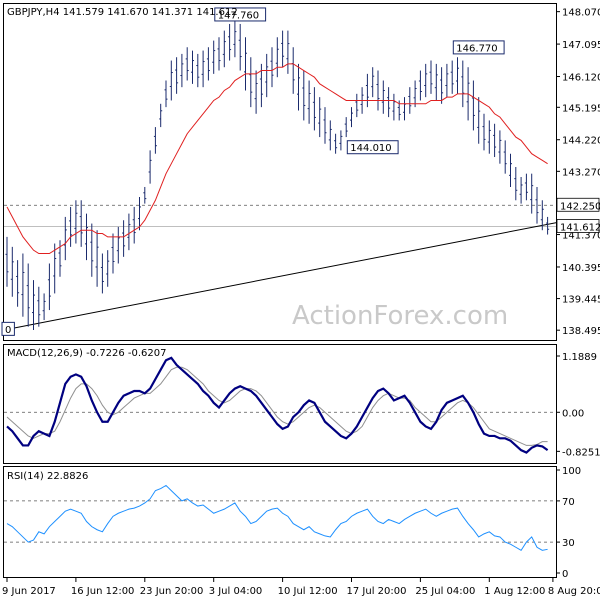  Describe the element at coordinates (579, 357) in the screenshot. I see `macd-y-tick-label: 1.1889` at that location.